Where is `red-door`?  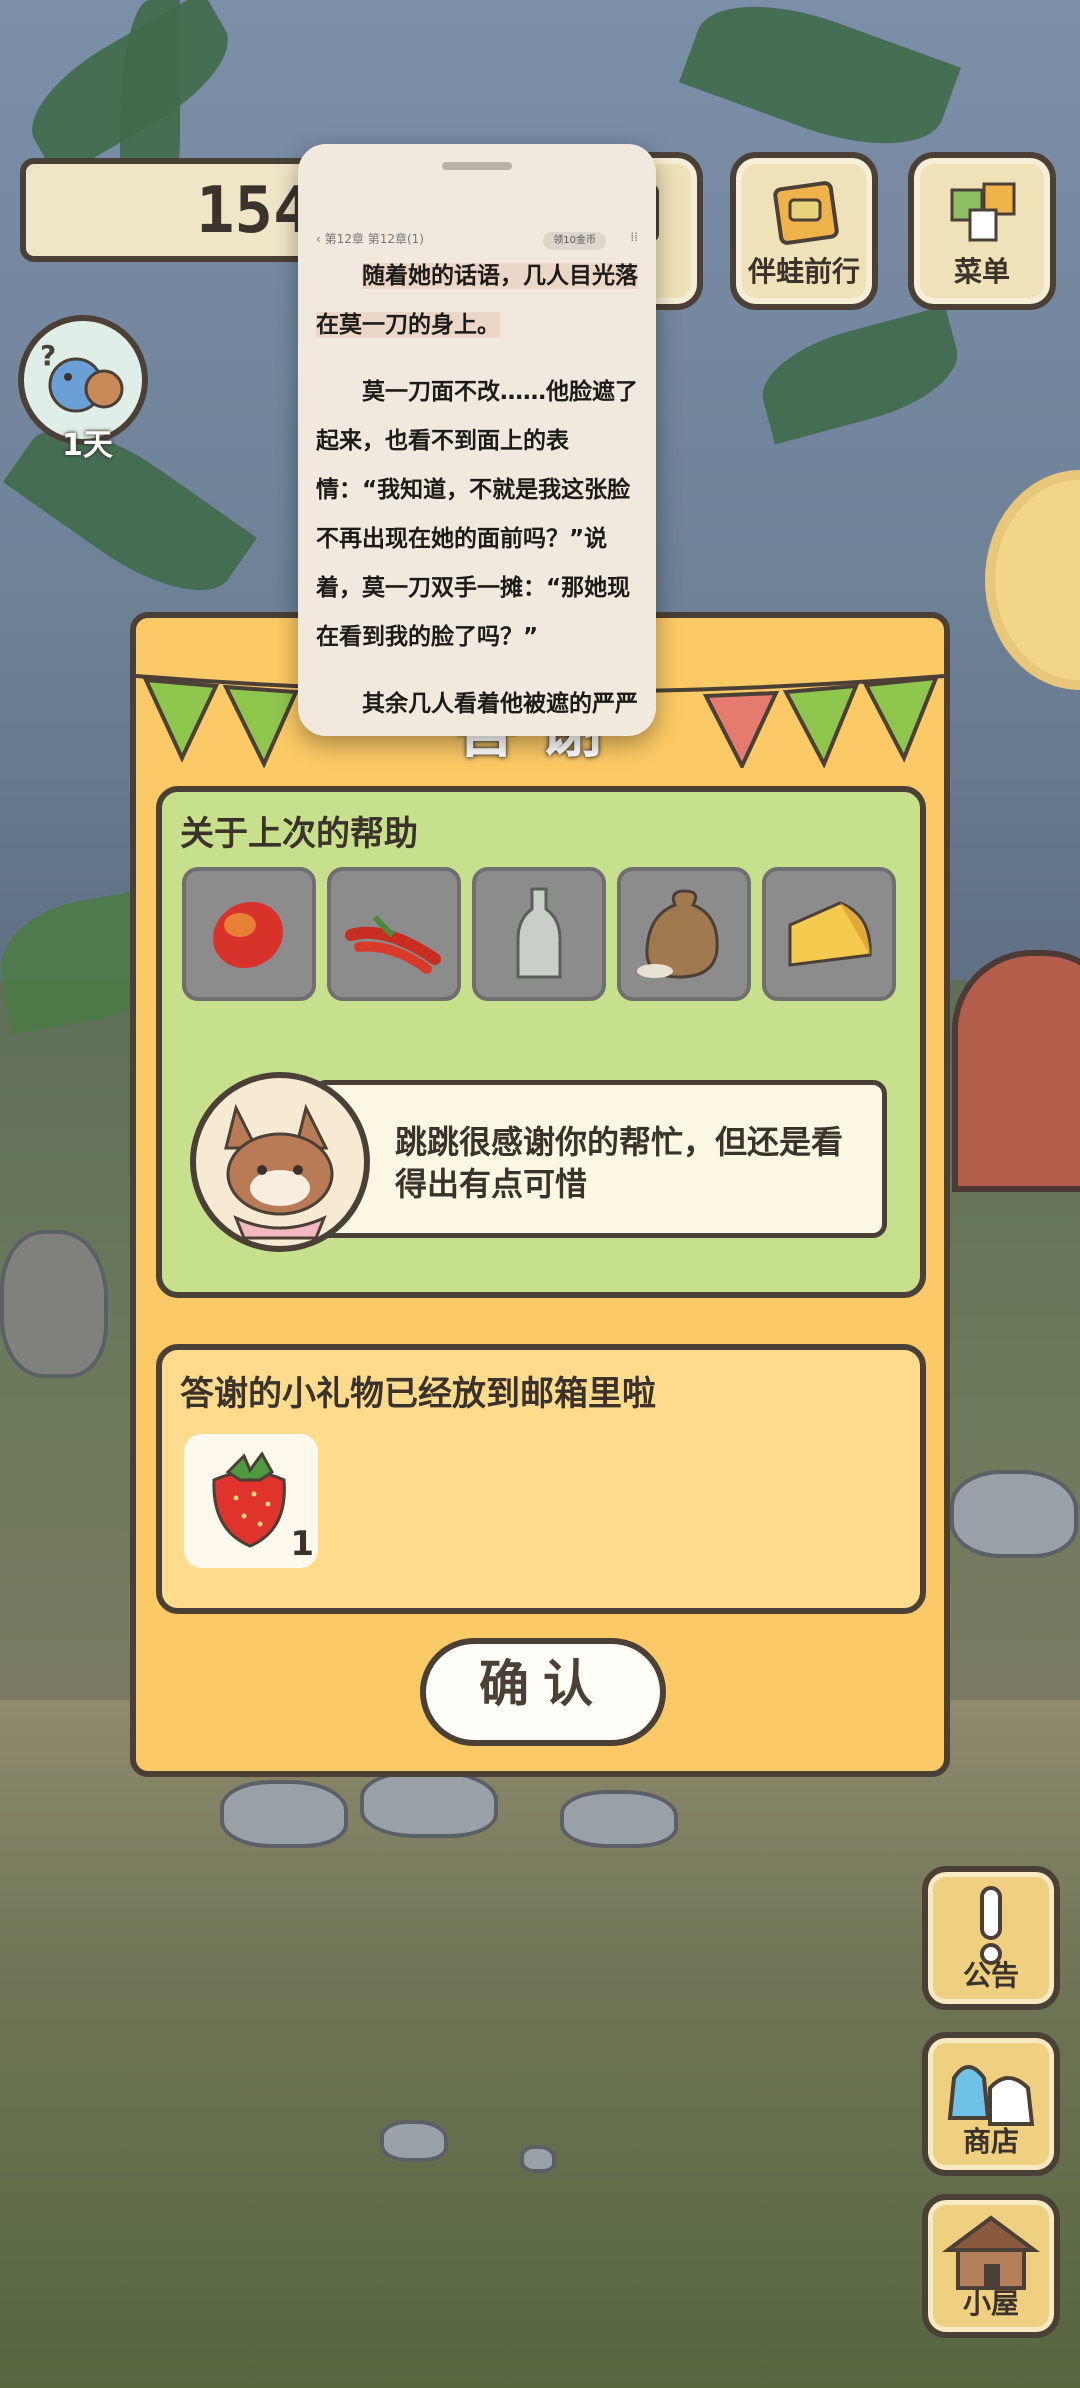
red-door is located at coordinates (1016, 1071).